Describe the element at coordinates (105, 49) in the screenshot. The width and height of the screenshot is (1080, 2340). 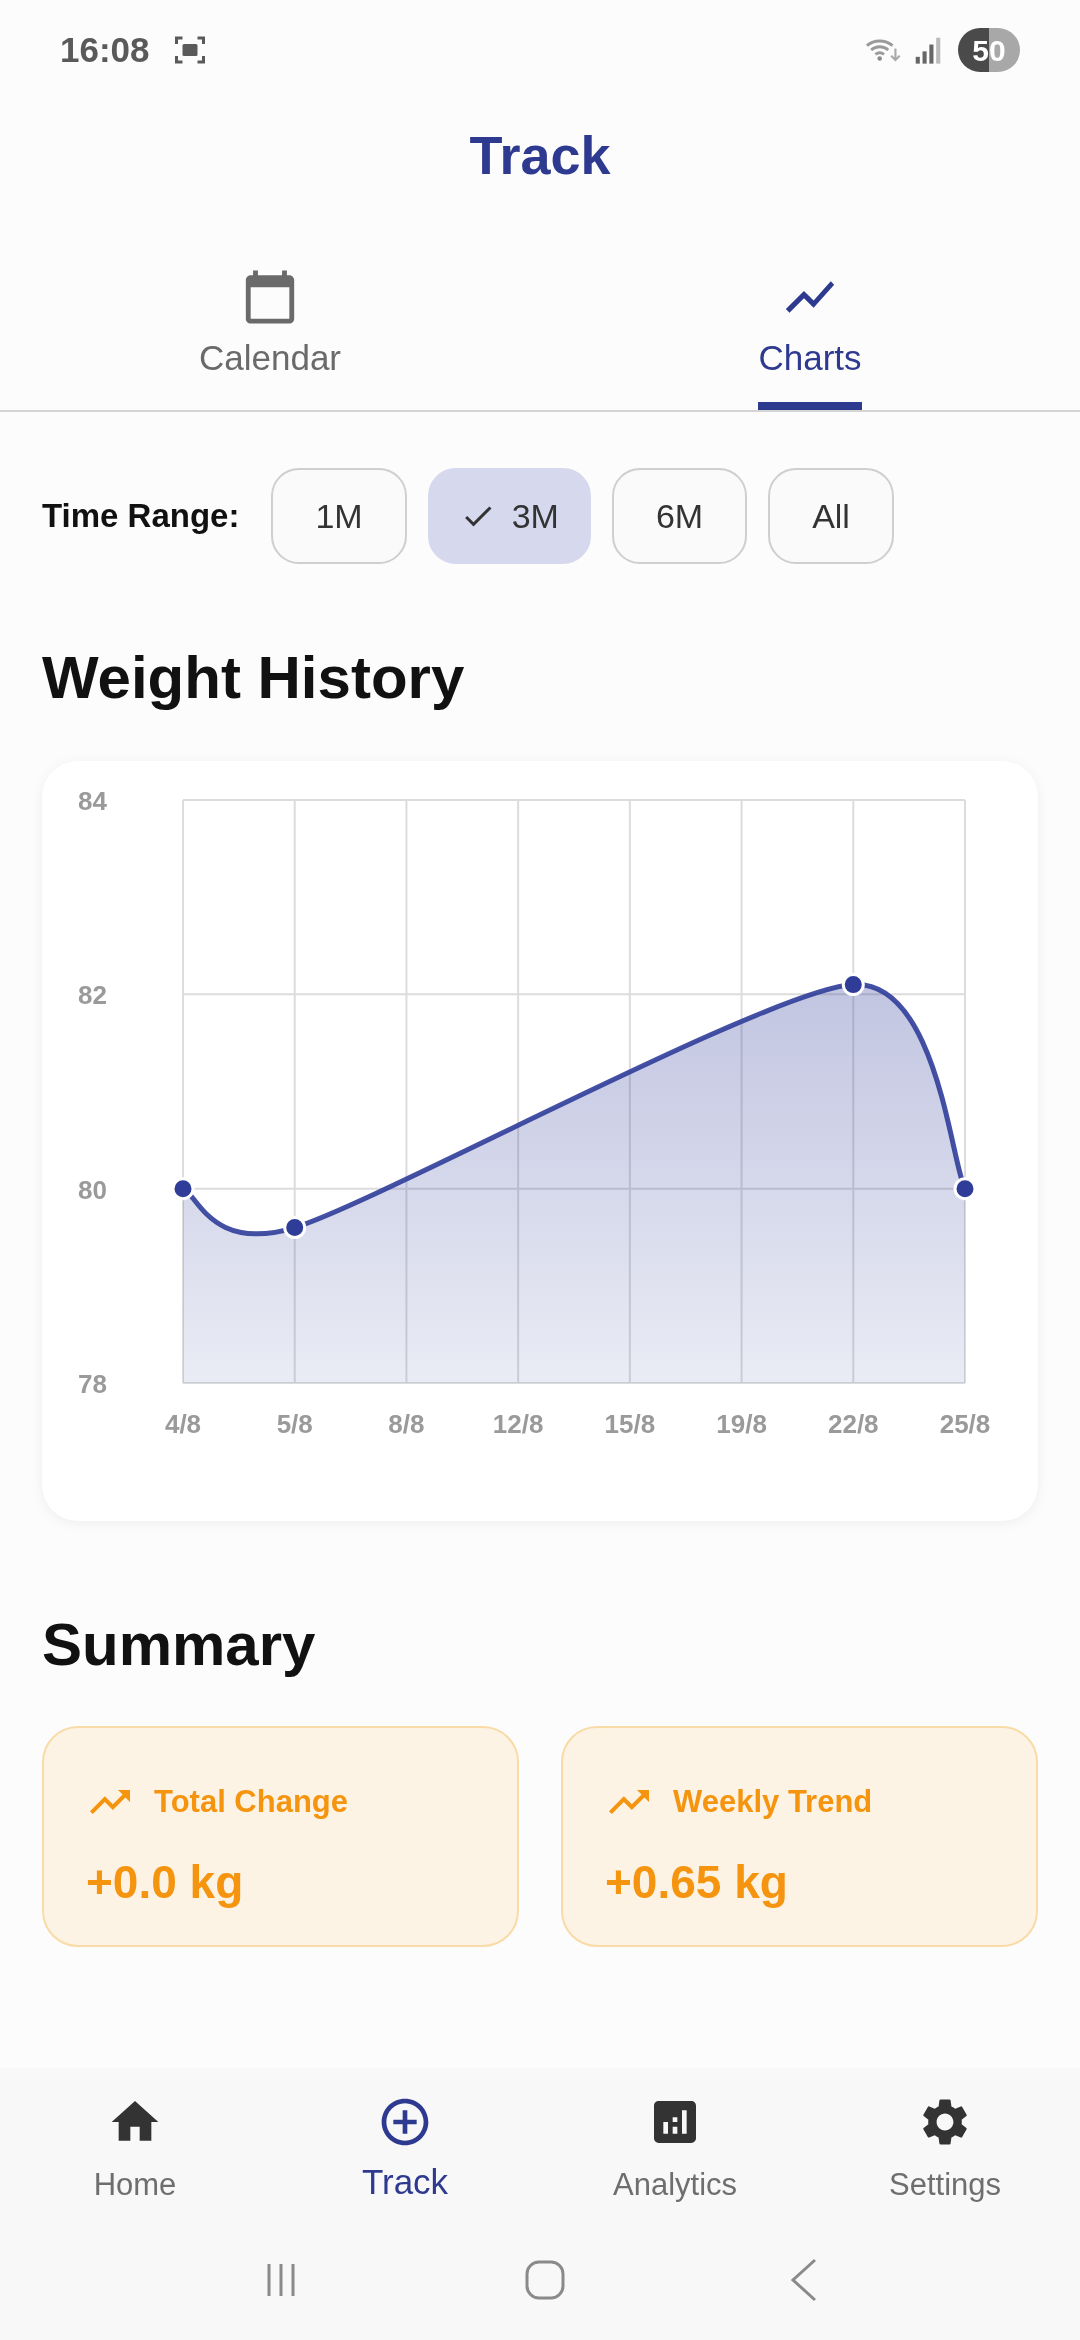
I see `status-time: 16:08` at that location.